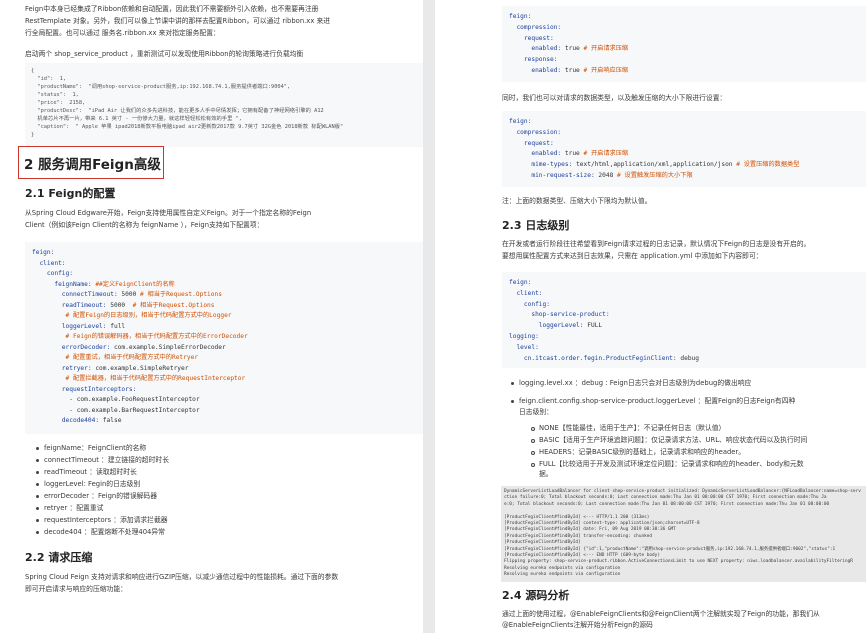 The image size is (866, 633). What do you see at coordinates (604, 70) in the screenshot?
I see `code-comment: # 开启响应压缩` at bounding box center [604, 70].